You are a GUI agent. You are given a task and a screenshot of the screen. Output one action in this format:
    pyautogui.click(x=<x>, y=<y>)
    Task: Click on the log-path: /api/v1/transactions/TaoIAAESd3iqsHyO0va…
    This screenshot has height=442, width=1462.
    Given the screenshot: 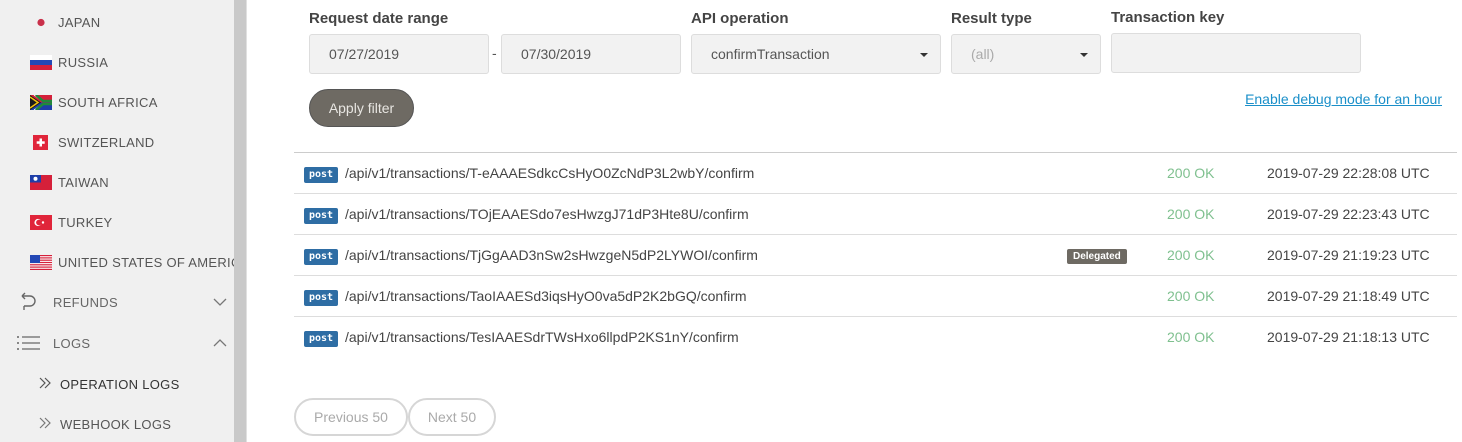 What is the action you would take?
    pyautogui.click(x=546, y=296)
    